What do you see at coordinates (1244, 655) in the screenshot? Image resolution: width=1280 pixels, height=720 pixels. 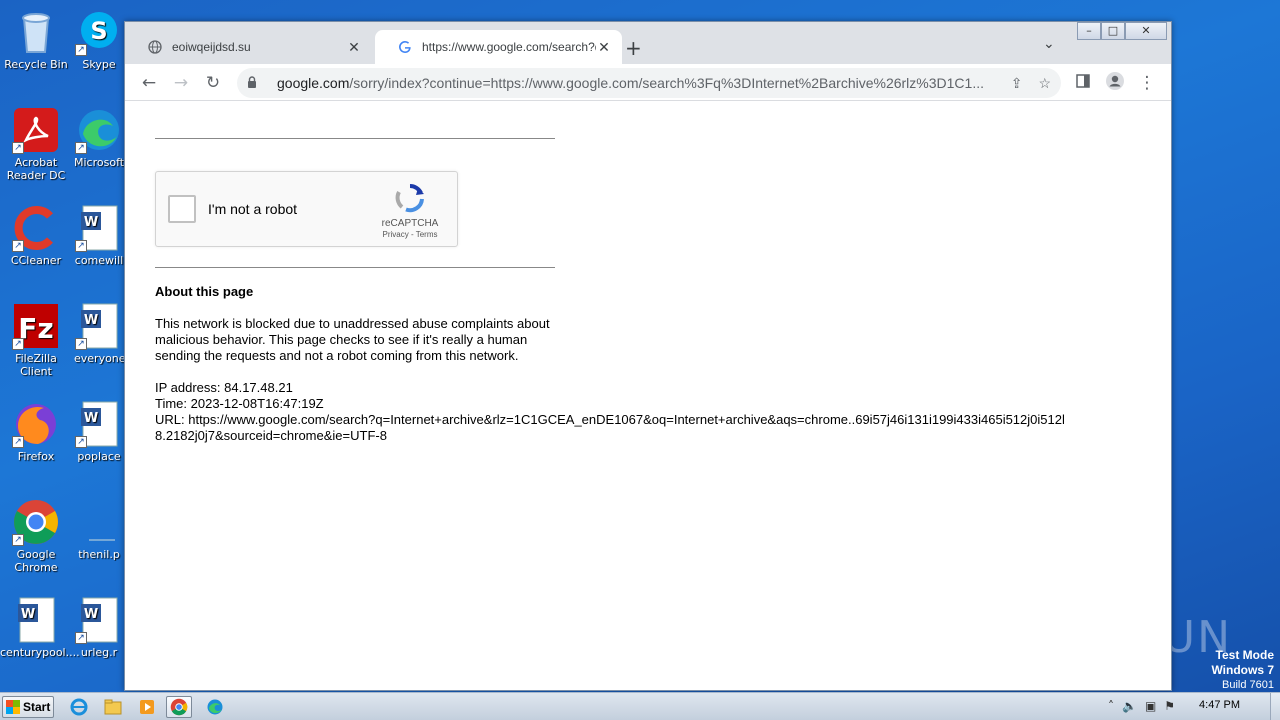 I see `test-mode-line: Test Mode` at bounding box center [1244, 655].